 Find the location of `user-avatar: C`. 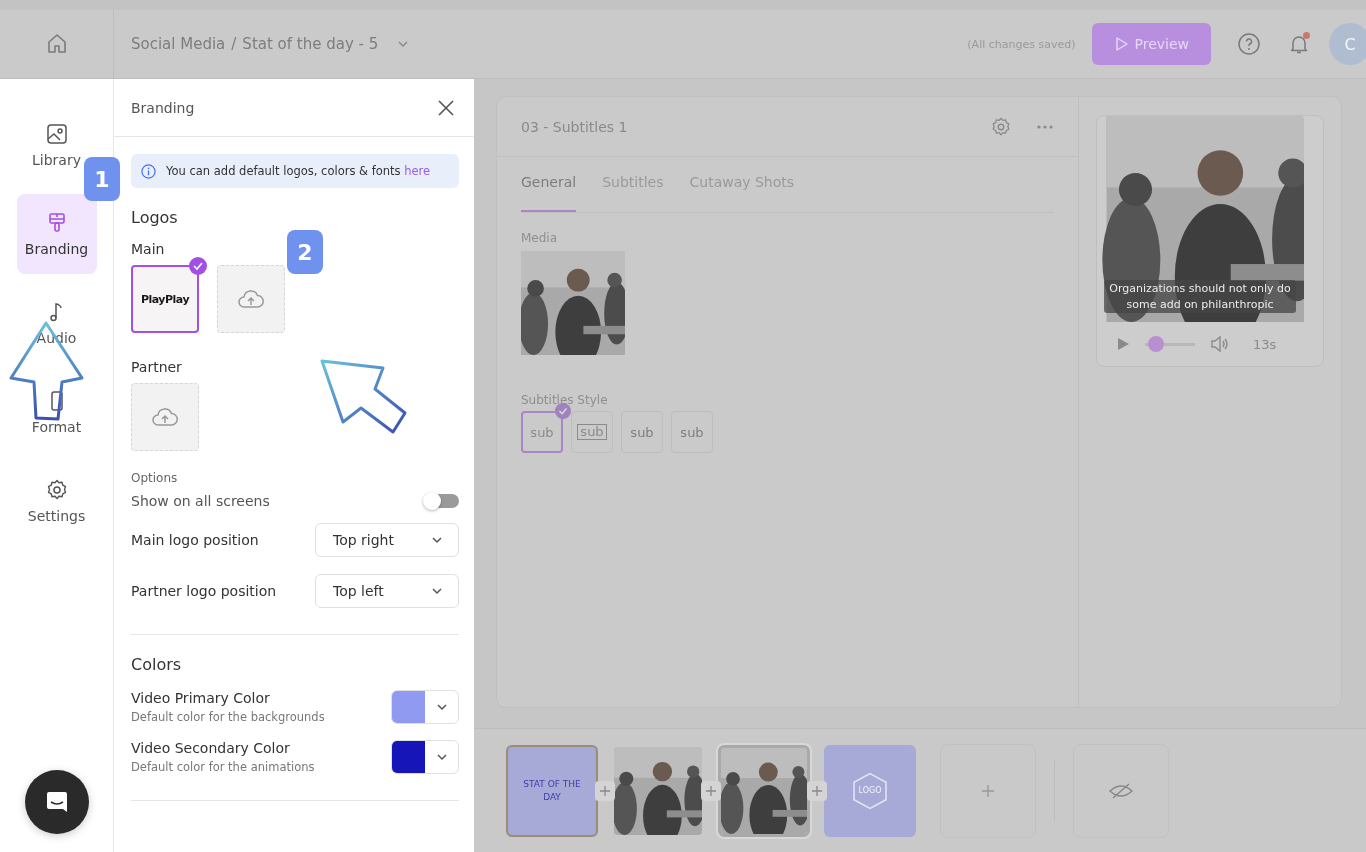

user-avatar: C is located at coordinates (1347, 44).